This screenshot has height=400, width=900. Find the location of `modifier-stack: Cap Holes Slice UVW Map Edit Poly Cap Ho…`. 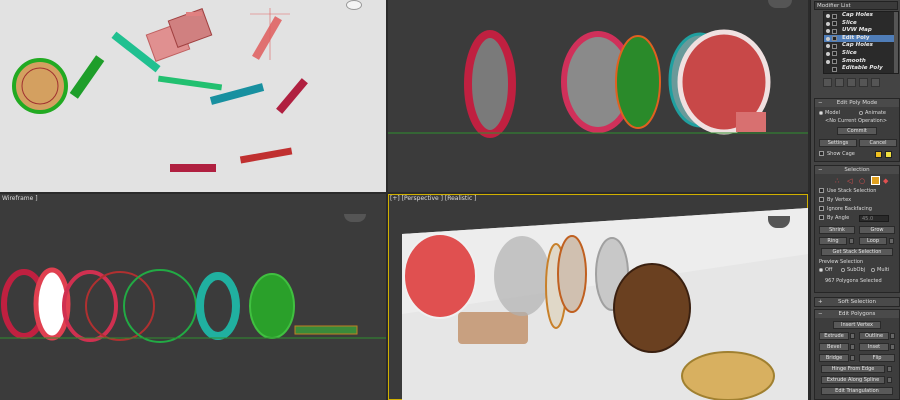

modifier-stack: Cap Holes Slice UVW Map Edit Poly Cap Ho… is located at coordinates (861, 42).